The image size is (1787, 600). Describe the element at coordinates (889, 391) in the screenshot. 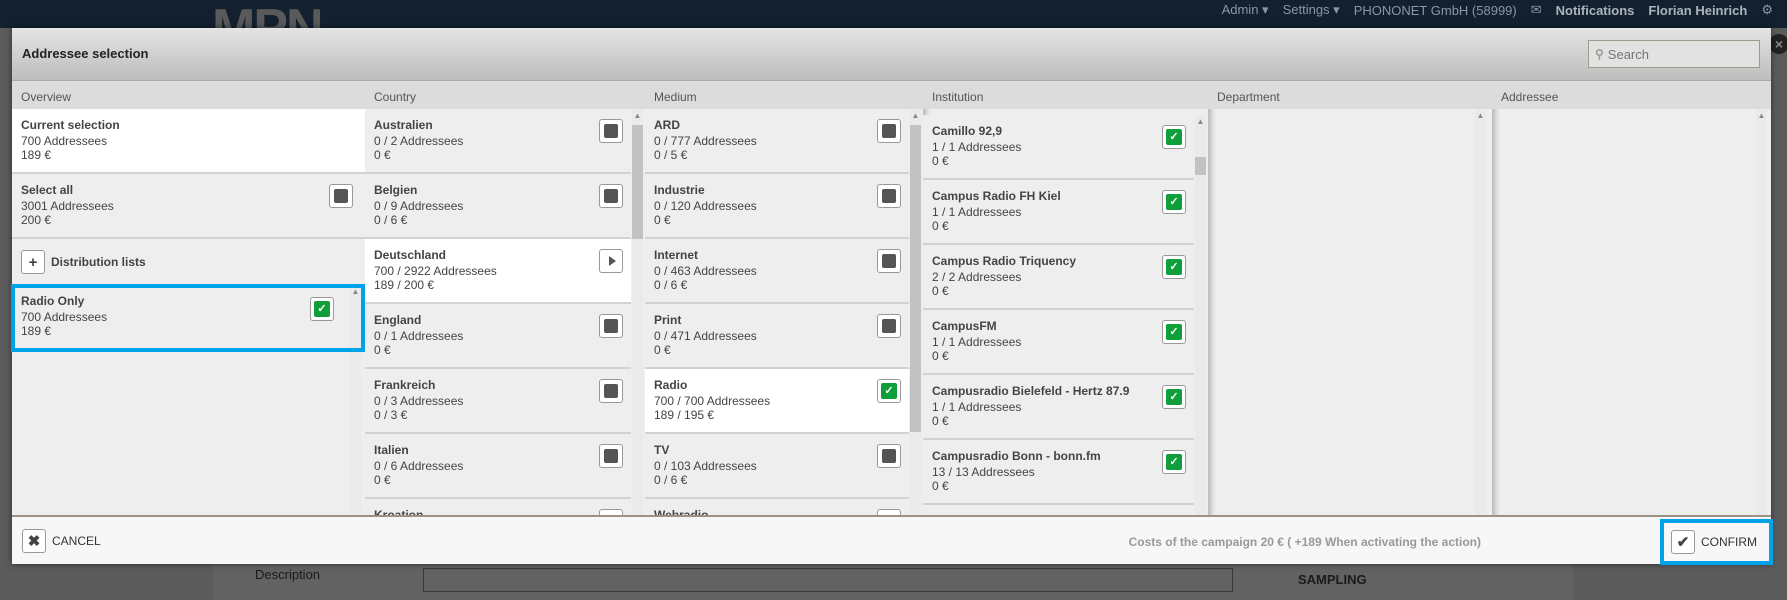

I see `medium-checkbox: ✓` at that location.